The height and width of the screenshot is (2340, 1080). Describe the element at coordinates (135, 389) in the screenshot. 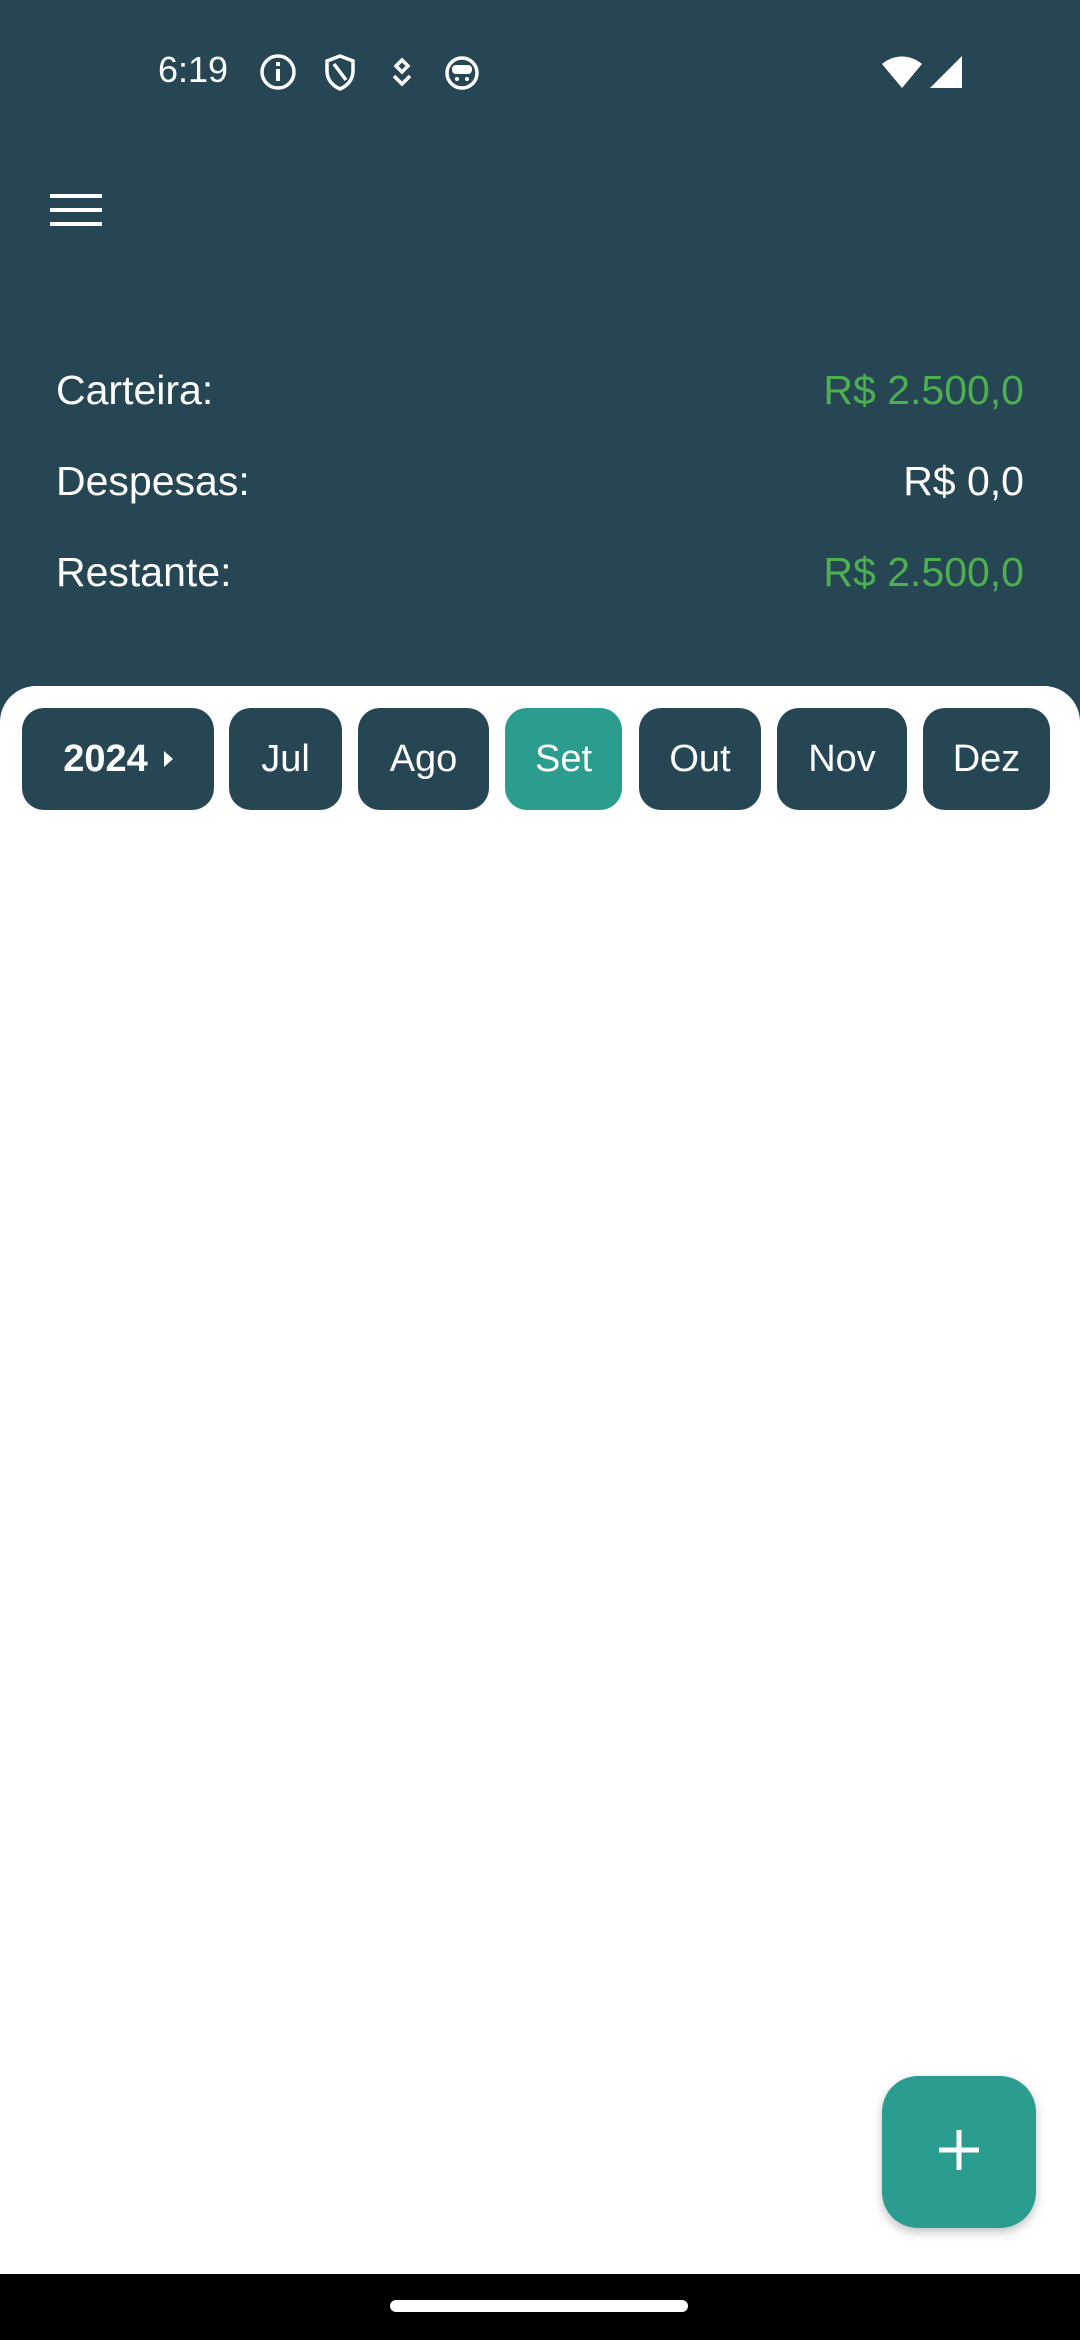

I see `wallet-label: Carteira:` at that location.